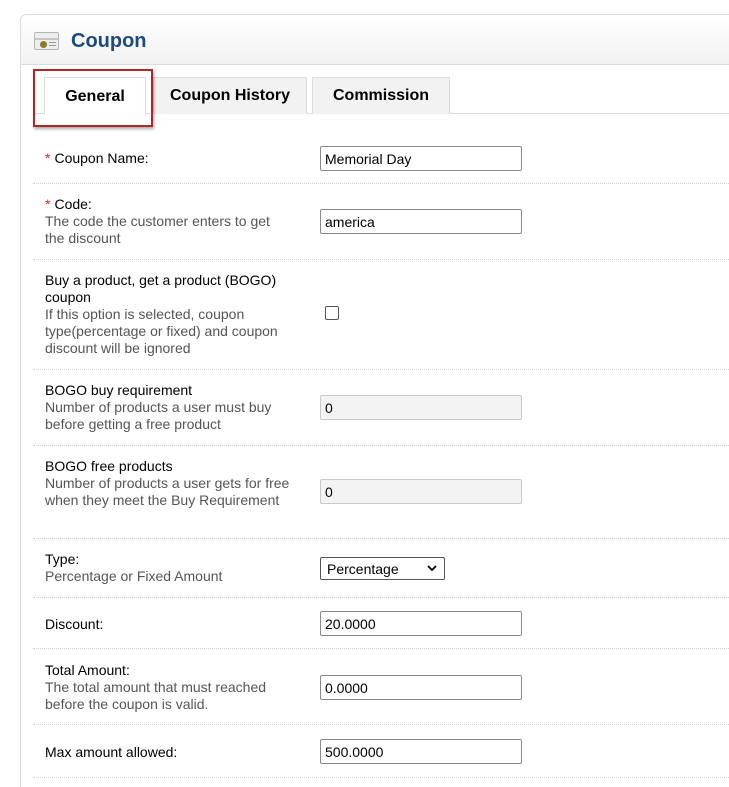  I want to click on code-input, so click(421, 221).